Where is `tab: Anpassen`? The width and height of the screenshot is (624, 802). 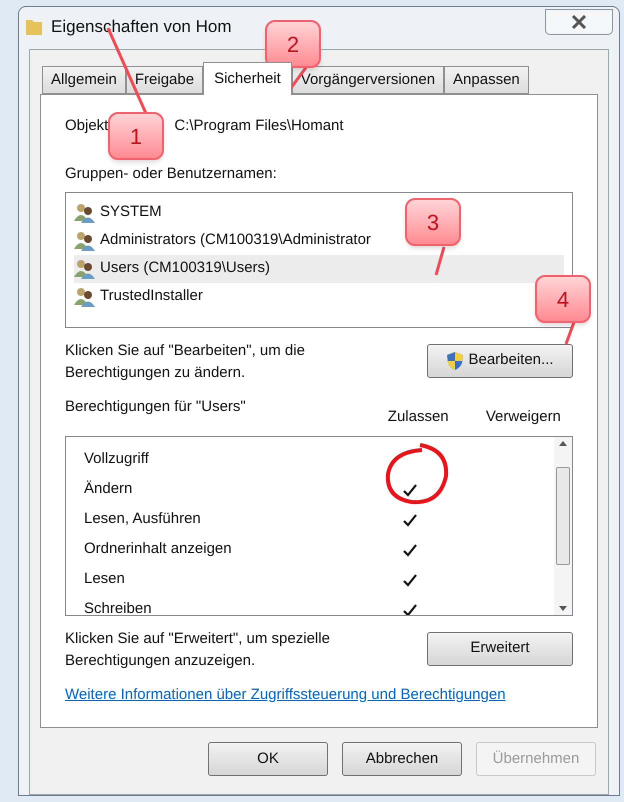 tab: Anpassen is located at coordinates (486, 80).